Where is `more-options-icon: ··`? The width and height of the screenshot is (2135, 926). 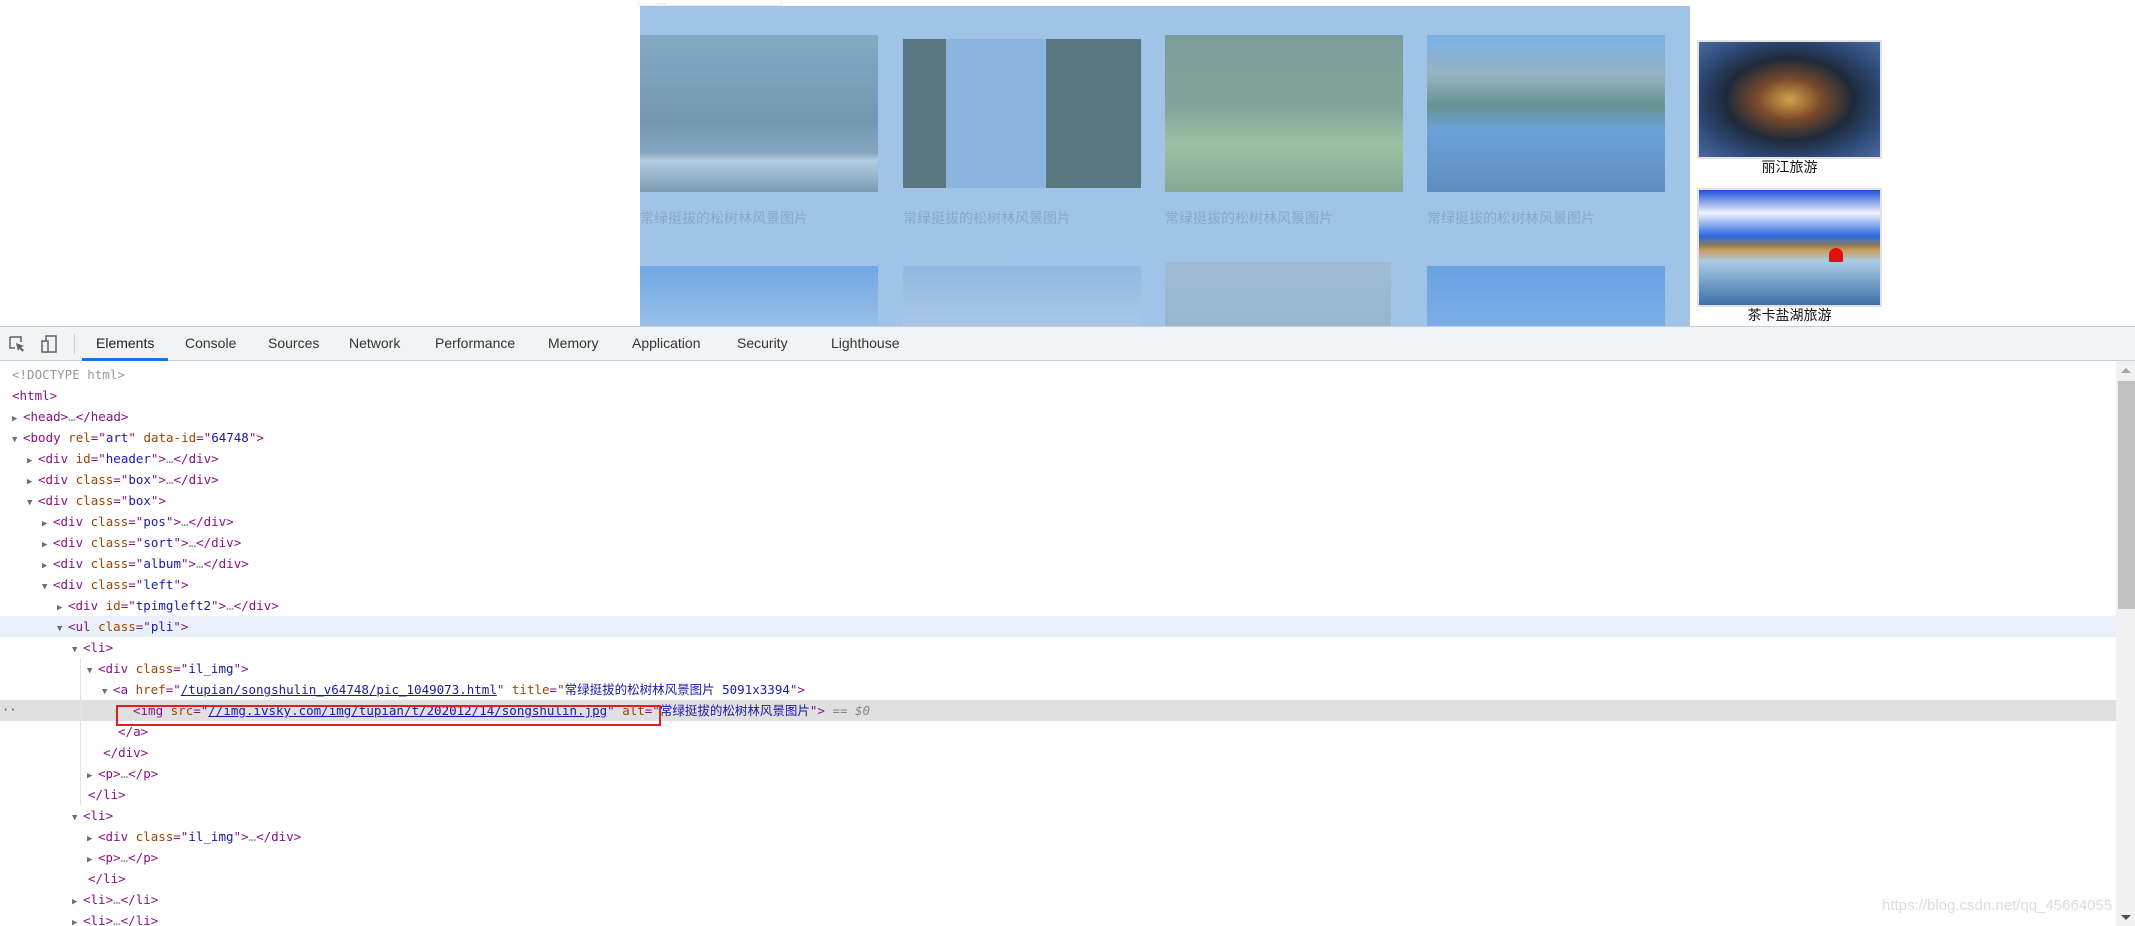 more-options-icon: ·· is located at coordinates (9, 710).